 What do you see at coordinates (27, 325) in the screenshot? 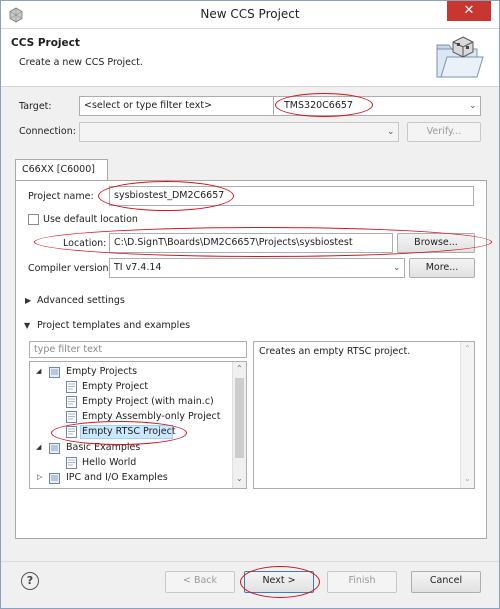
I see `collapse-arrow-icon: ▼` at bounding box center [27, 325].